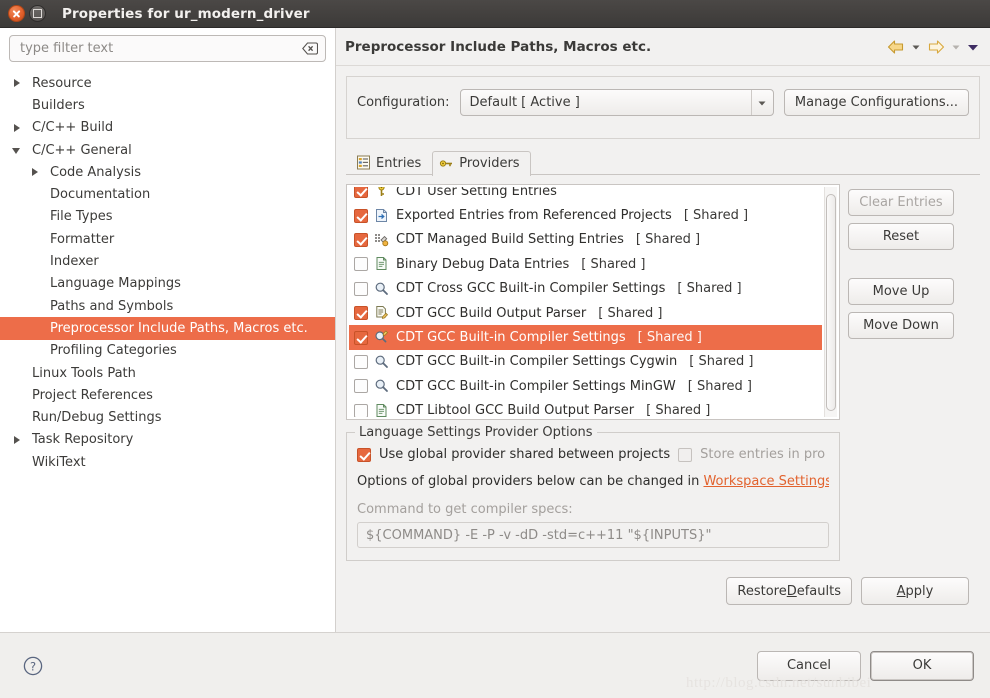 The height and width of the screenshot is (698, 990). Describe the element at coordinates (901, 291) in the screenshot. I see `move-up-button: Move Up` at that location.